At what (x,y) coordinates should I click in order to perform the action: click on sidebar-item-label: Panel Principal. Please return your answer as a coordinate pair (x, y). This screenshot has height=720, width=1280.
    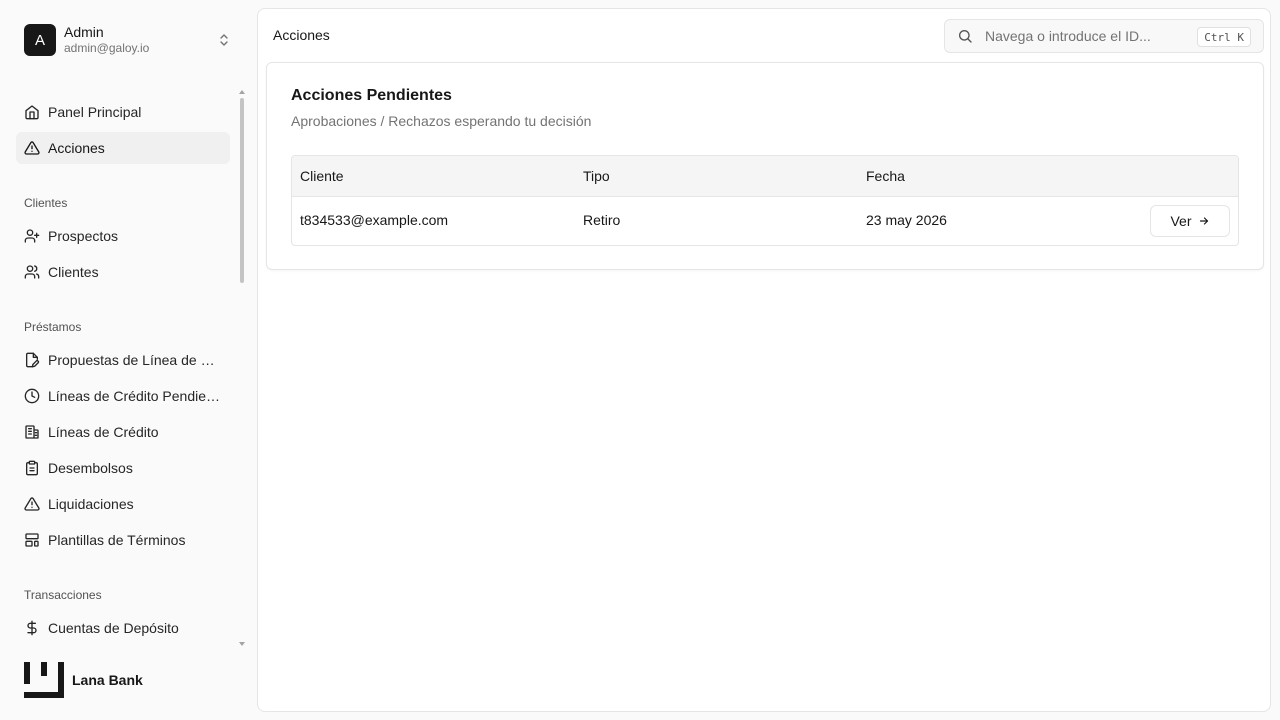
    Looking at the image, I should click on (95, 112).